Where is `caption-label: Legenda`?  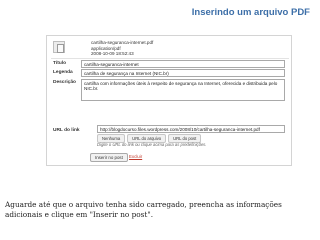
caption-label: Legenda is located at coordinates (63, 72).